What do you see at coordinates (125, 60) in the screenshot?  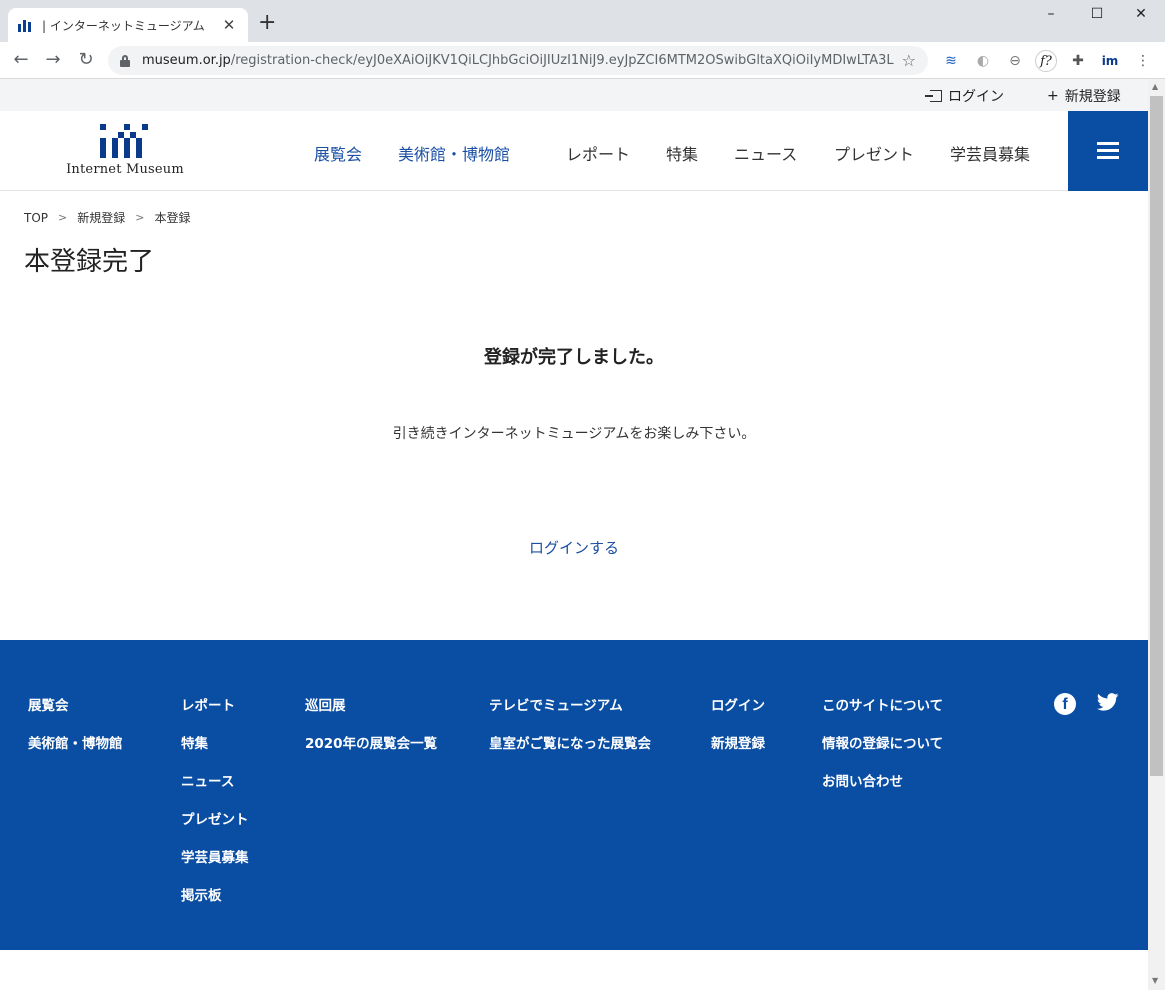 I see `lock-icon` at bounding box center [125, 60].